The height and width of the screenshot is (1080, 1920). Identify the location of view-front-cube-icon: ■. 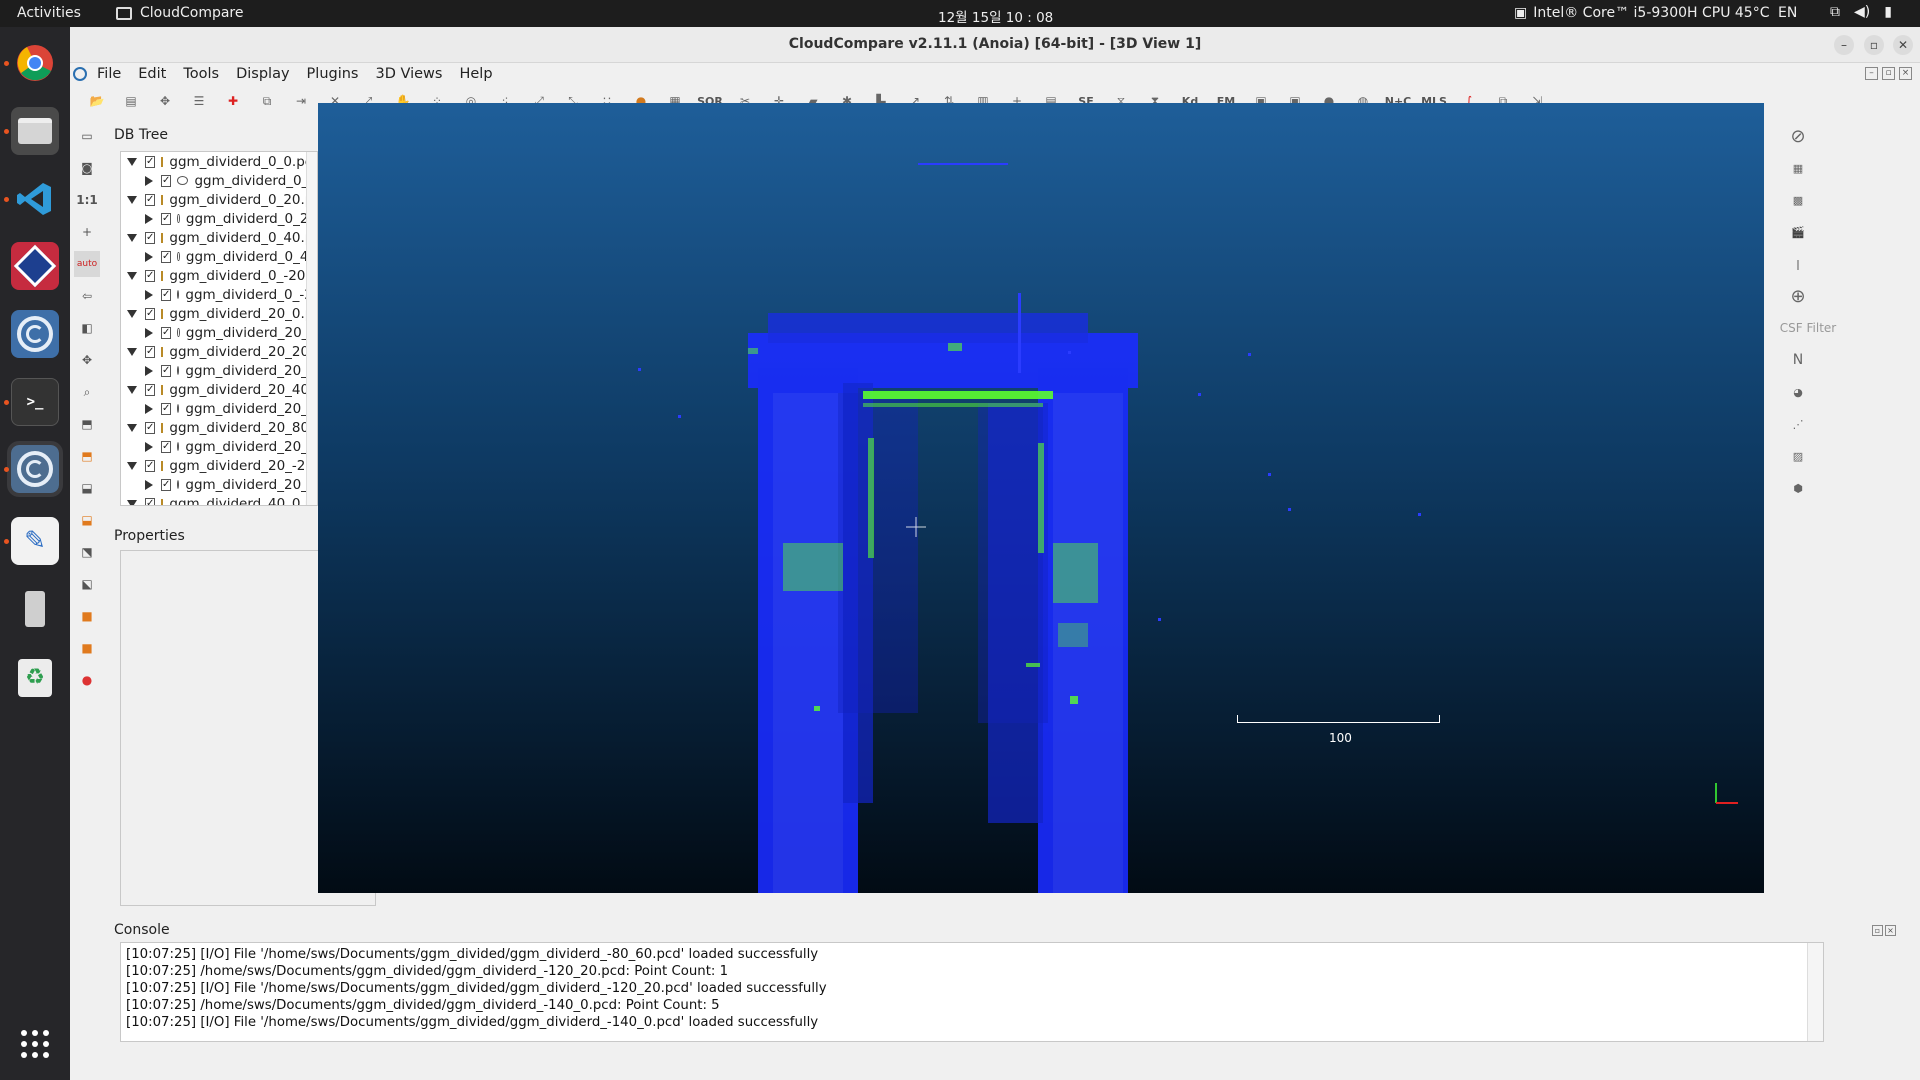
(87, 616).